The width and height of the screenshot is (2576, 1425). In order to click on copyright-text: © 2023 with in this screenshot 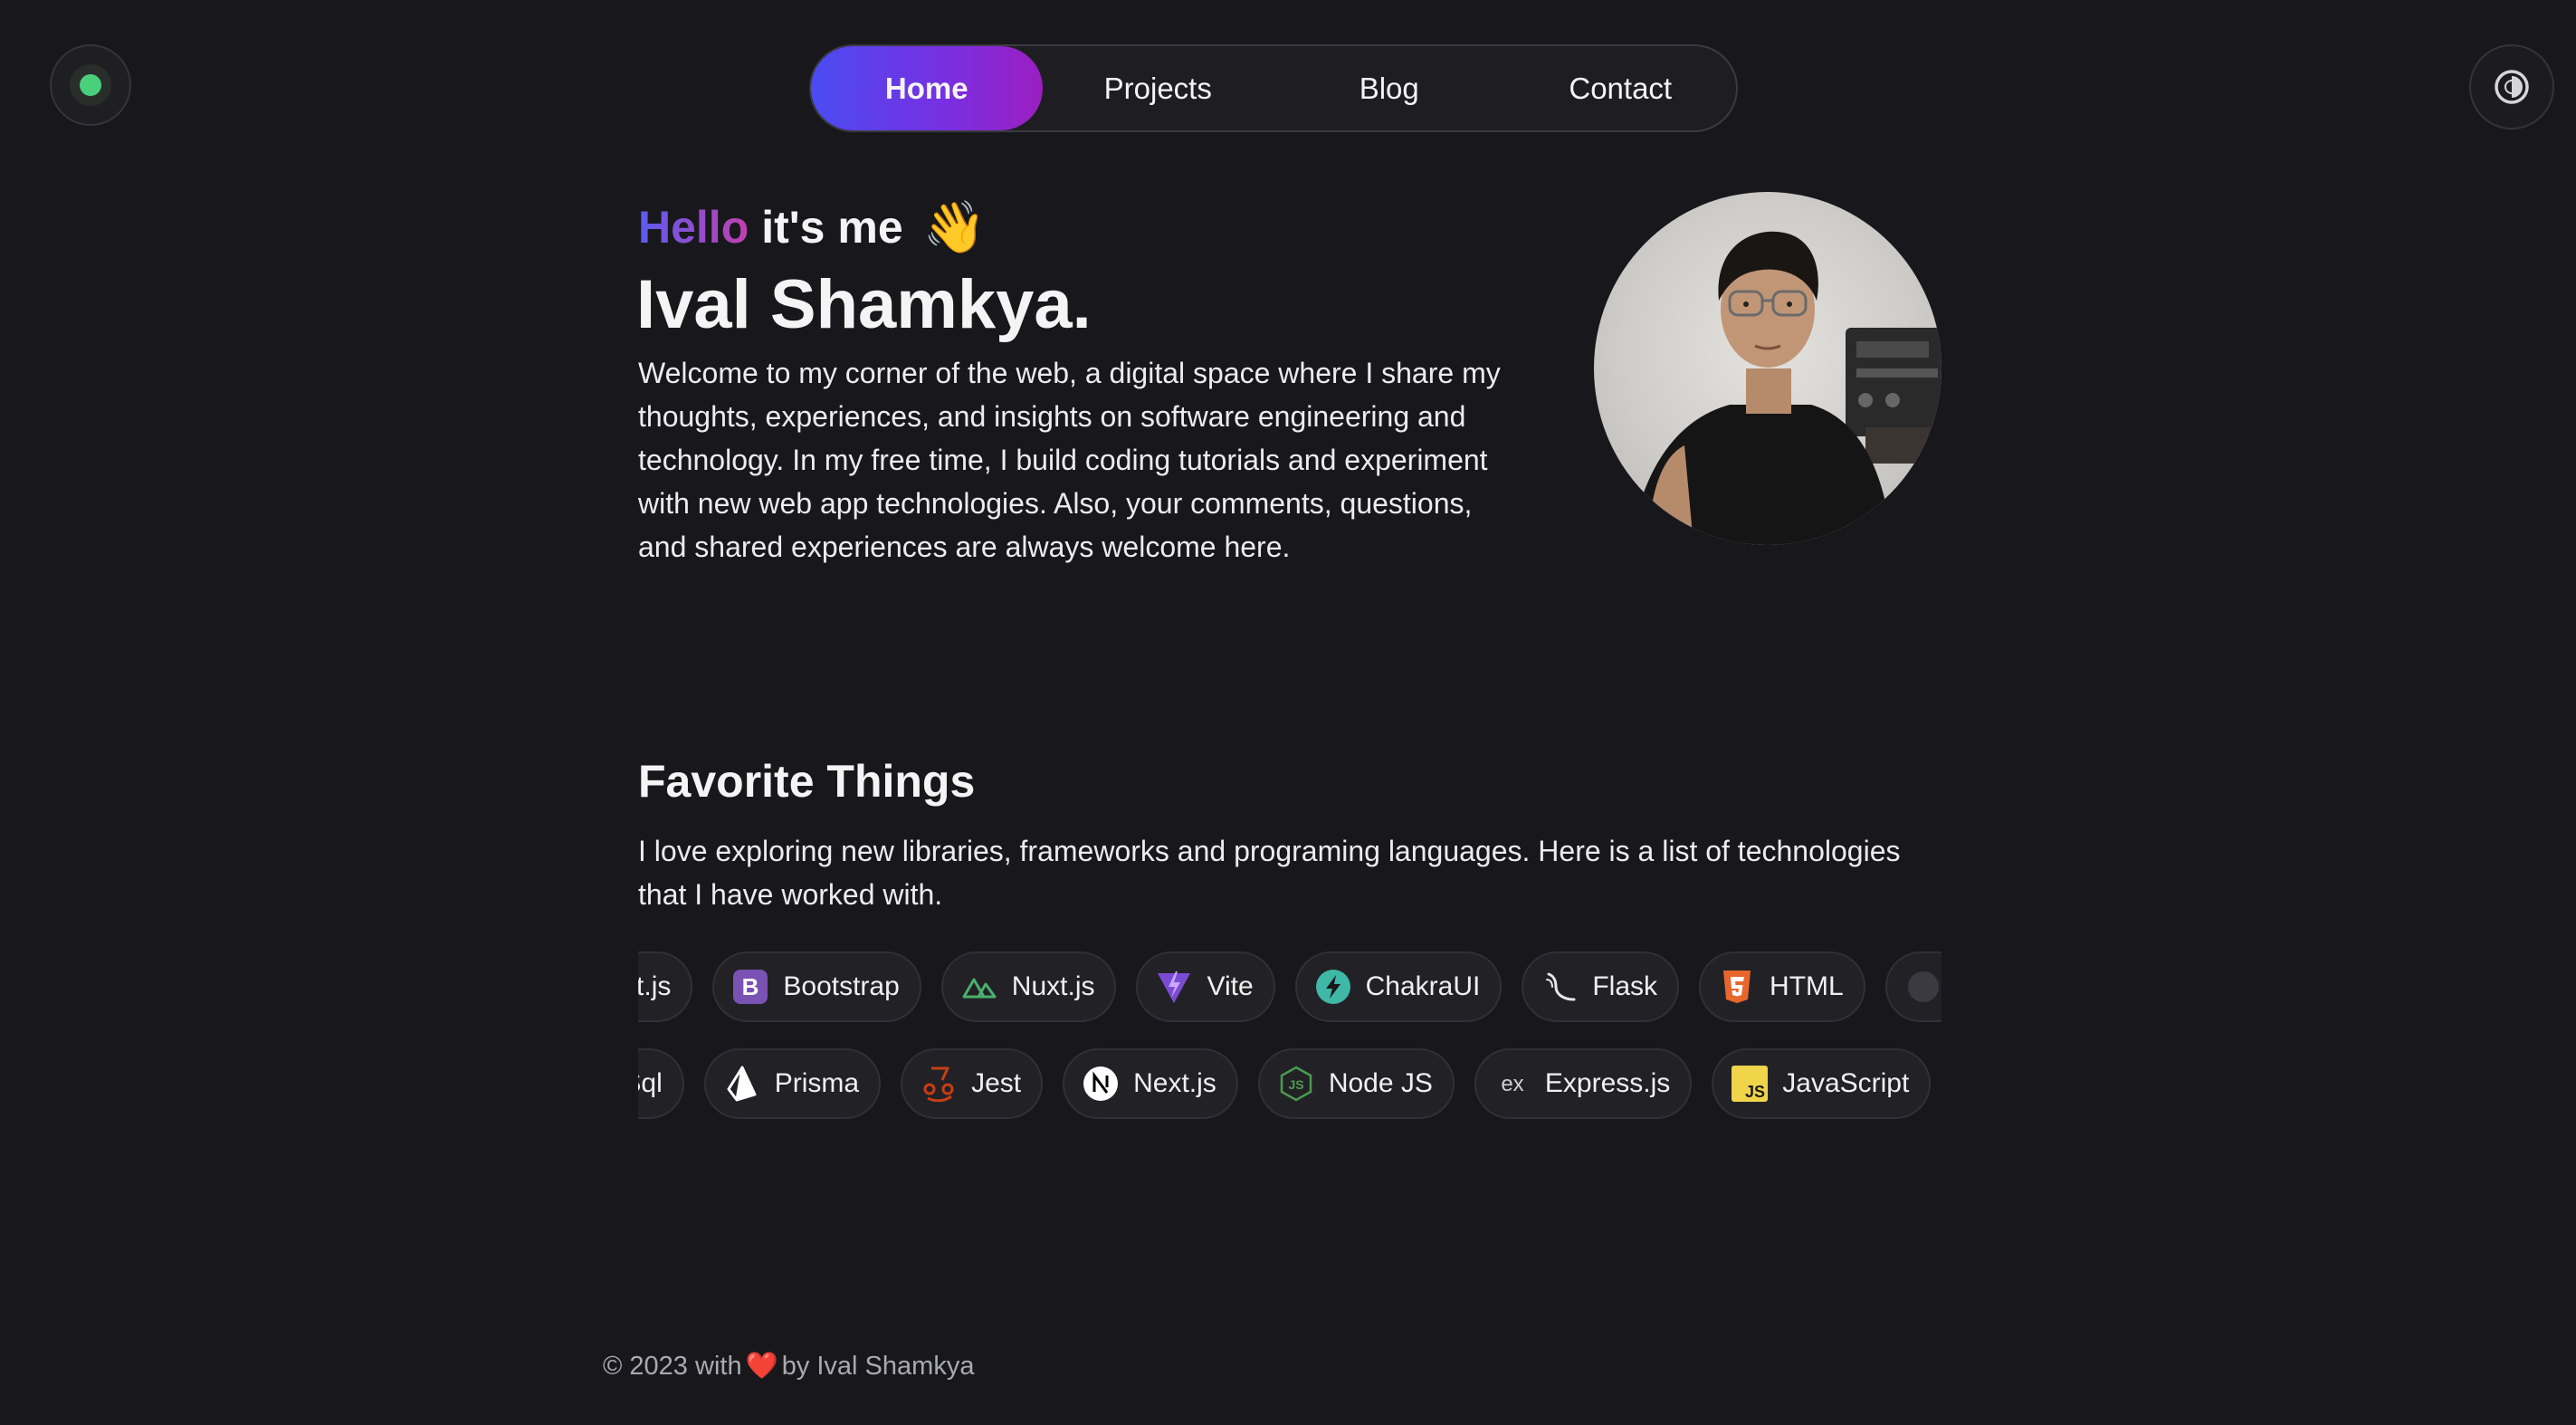, I will do `click(672, 1366)`.